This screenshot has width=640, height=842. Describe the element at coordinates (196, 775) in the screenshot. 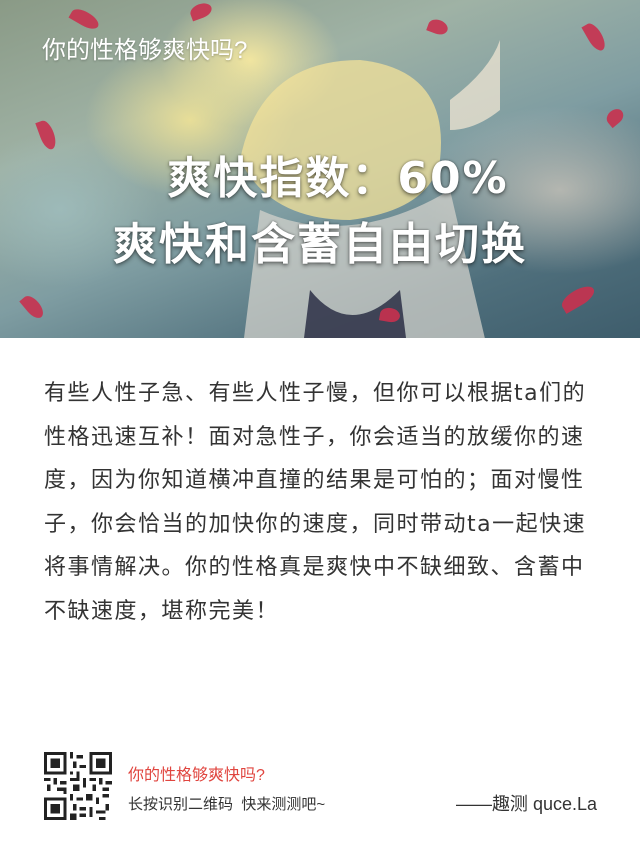

I see `footer-quiz-title: 你的性格够爽快吗?` at that location.